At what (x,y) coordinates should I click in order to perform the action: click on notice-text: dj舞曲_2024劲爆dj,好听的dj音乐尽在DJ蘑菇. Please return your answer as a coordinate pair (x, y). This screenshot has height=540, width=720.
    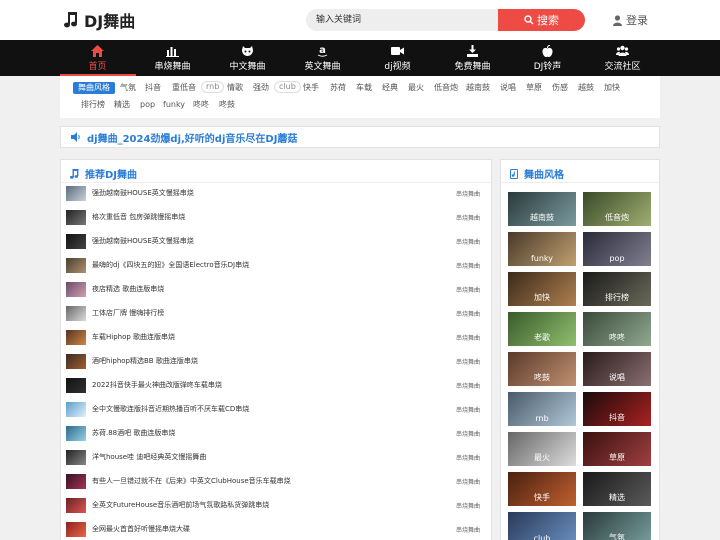
    Looking at the image, I should click on (192, 137).